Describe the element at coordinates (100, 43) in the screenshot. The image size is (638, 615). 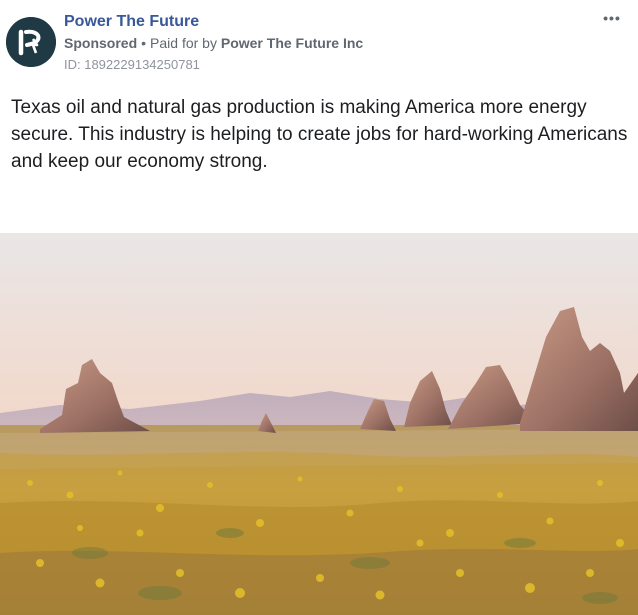
I see `sponsored-label: Sponsored` at that location.